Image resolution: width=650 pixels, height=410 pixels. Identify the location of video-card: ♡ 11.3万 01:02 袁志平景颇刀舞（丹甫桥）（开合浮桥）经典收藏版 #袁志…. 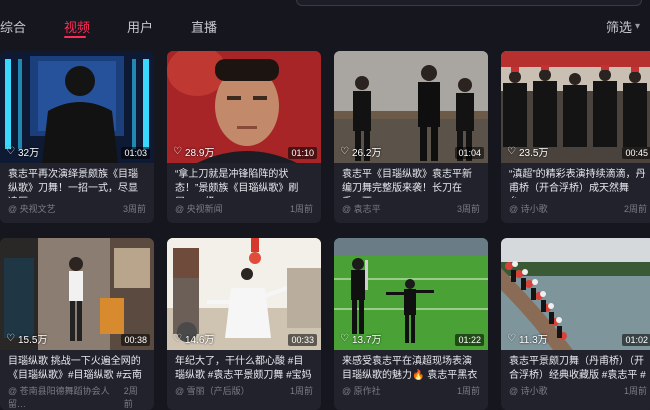
(575, 324).